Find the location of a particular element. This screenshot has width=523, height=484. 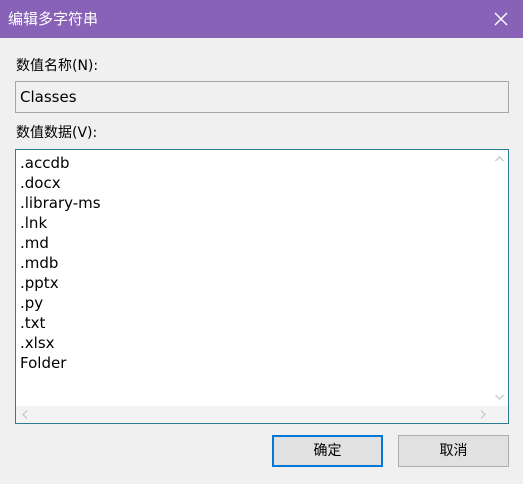

chevron-down-icon is located at coordinates (499, 397).